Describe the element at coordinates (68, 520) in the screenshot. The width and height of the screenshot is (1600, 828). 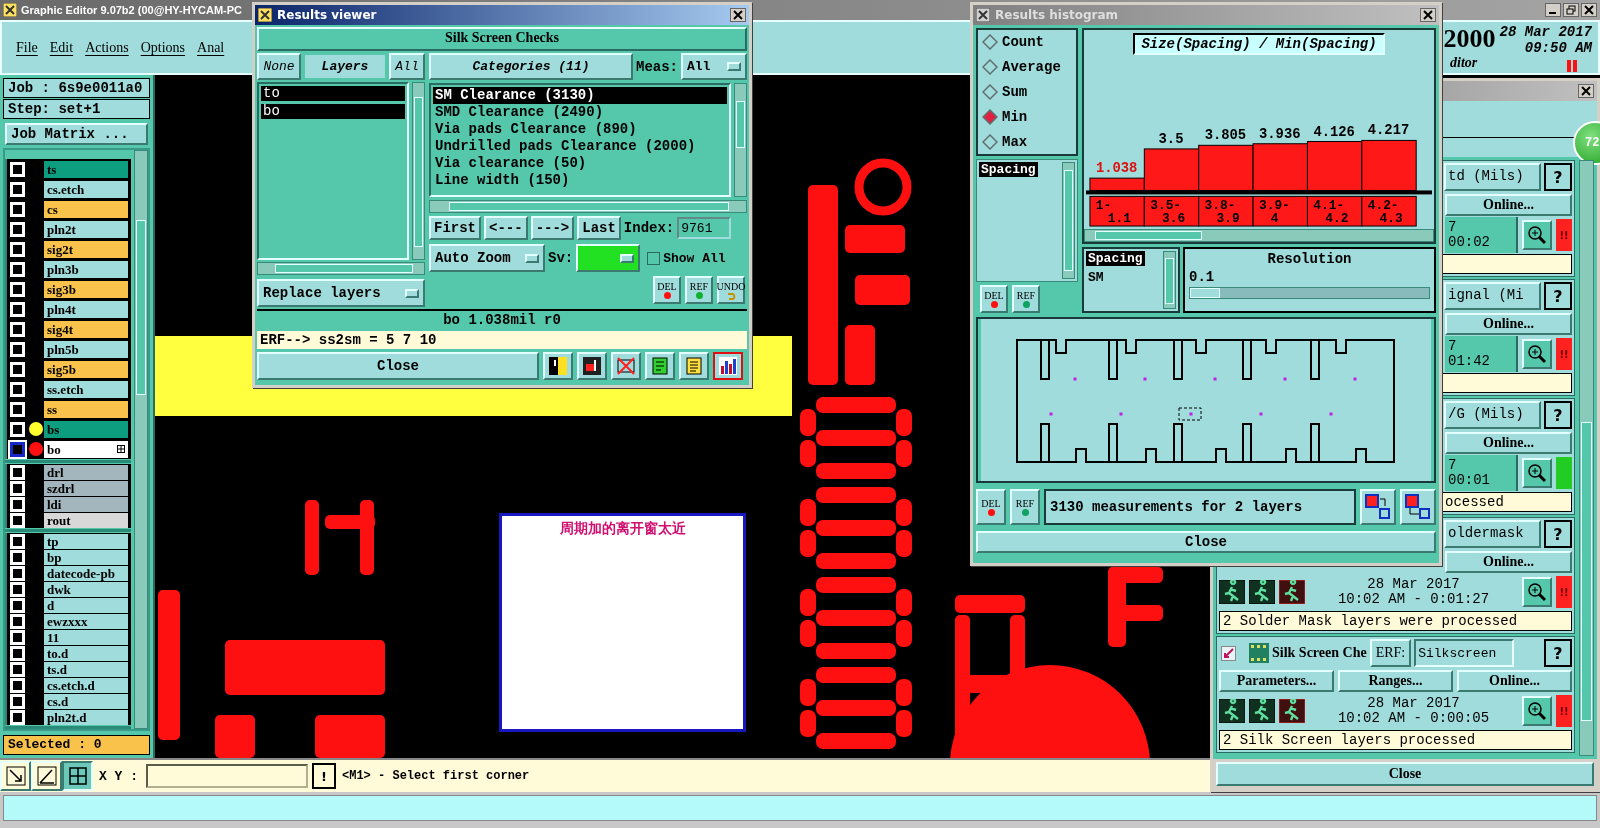
I see `layer-item: rout` at that location.